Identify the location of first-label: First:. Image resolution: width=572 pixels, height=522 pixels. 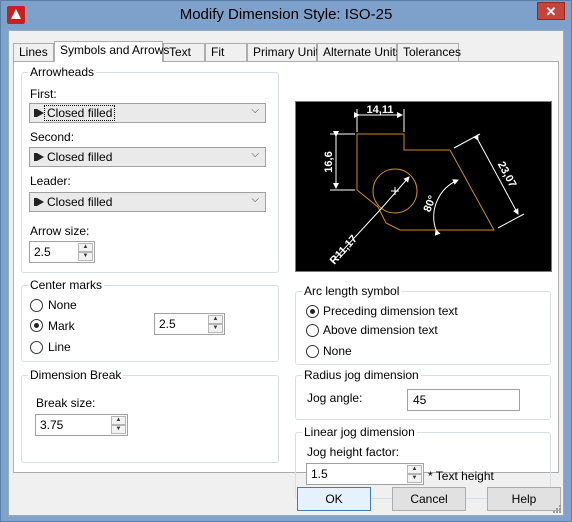
(43, 94).